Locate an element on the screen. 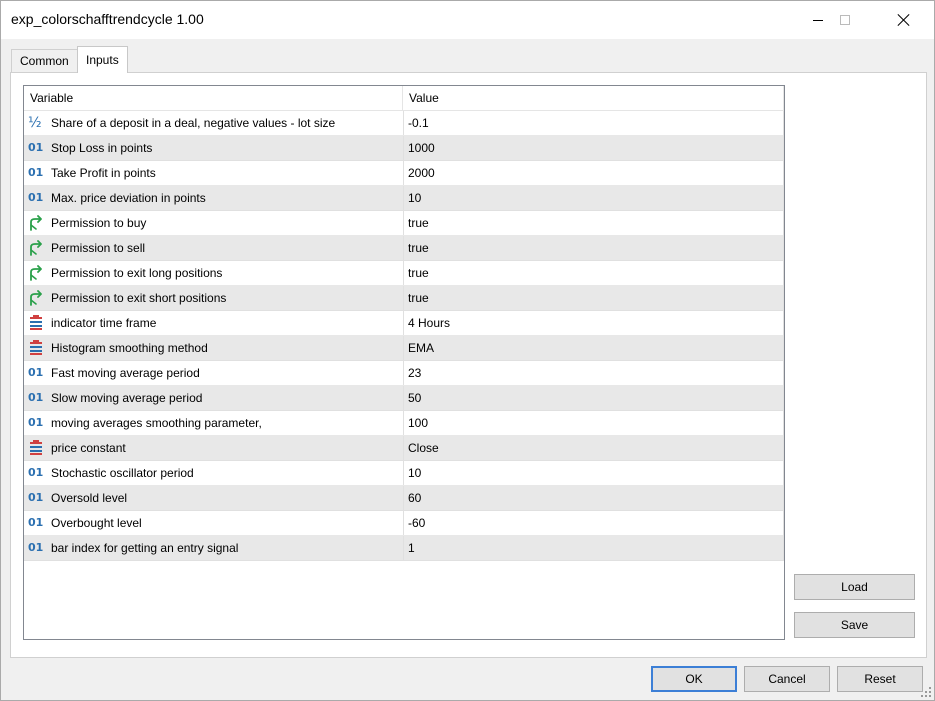  table-row: 01 bar index for getting an entry signal 1 is located at coordinates (404, 548).